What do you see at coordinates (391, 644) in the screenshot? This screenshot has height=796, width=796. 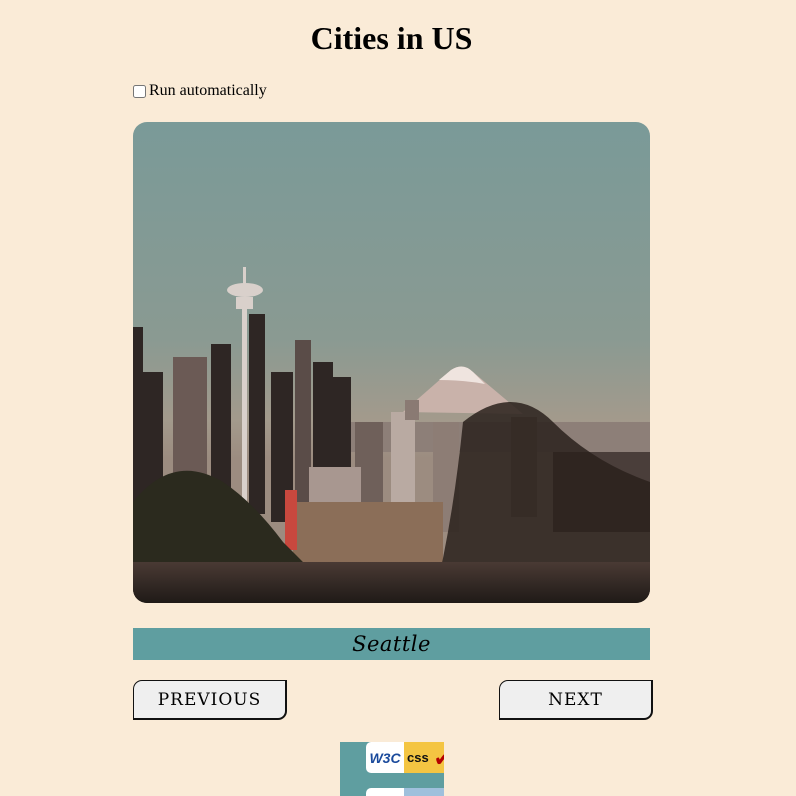 I see `city-caption: Seattle` at bounding box center [391, 644].